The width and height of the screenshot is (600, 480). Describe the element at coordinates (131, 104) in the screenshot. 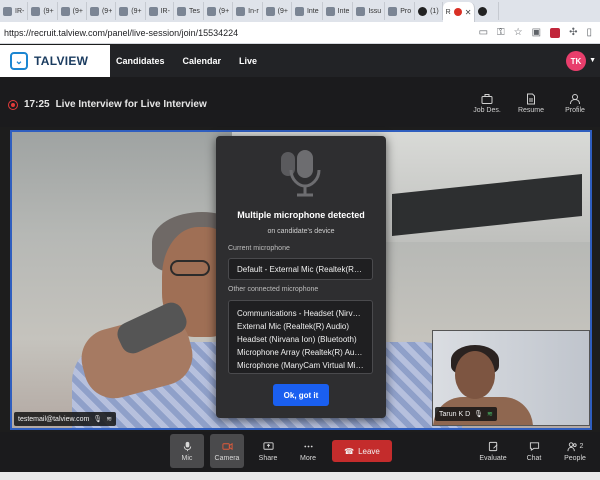

I see `session-name: Live Interview for Live Interview` at that location.